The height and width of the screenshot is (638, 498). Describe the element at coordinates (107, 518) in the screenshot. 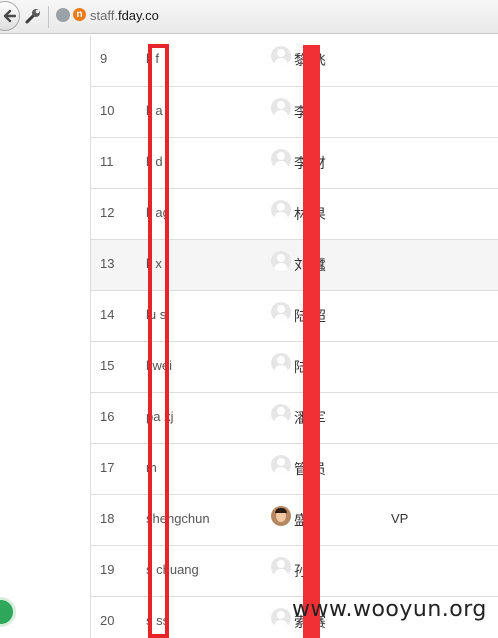

I see `row-number: 18` at that location.